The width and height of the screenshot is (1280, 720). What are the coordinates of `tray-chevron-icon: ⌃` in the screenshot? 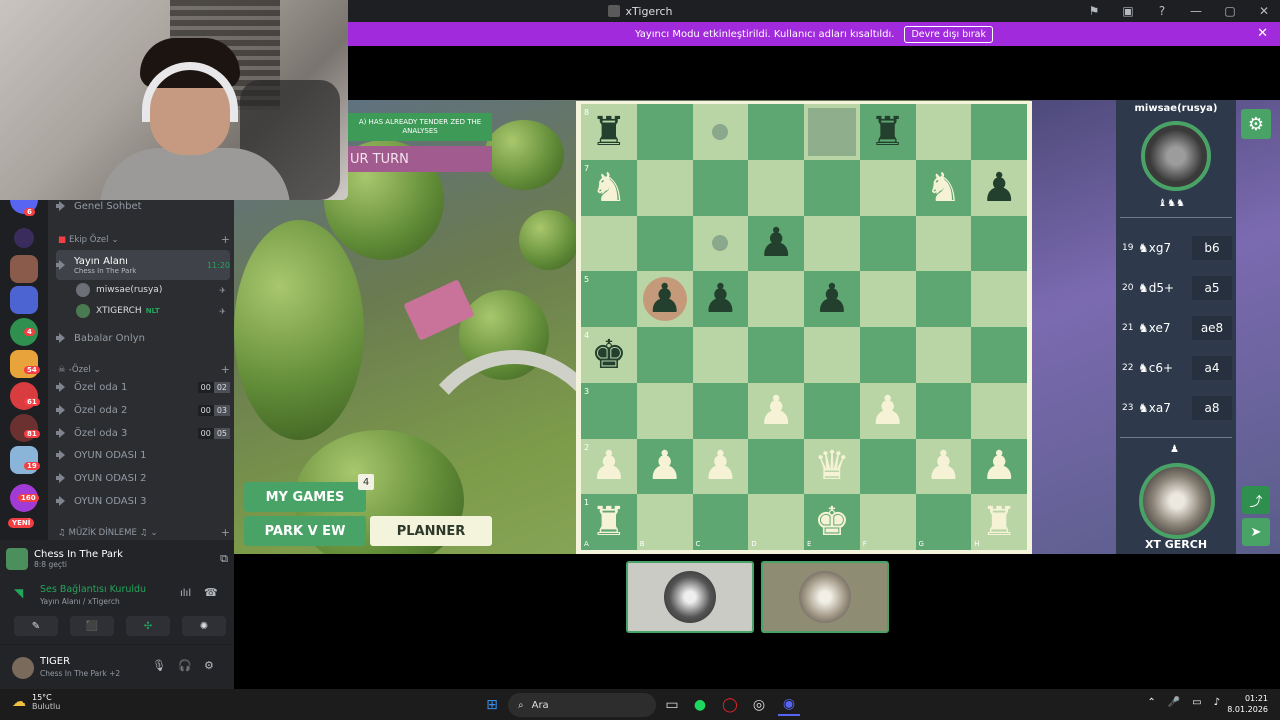 It's located at (1151, 702).